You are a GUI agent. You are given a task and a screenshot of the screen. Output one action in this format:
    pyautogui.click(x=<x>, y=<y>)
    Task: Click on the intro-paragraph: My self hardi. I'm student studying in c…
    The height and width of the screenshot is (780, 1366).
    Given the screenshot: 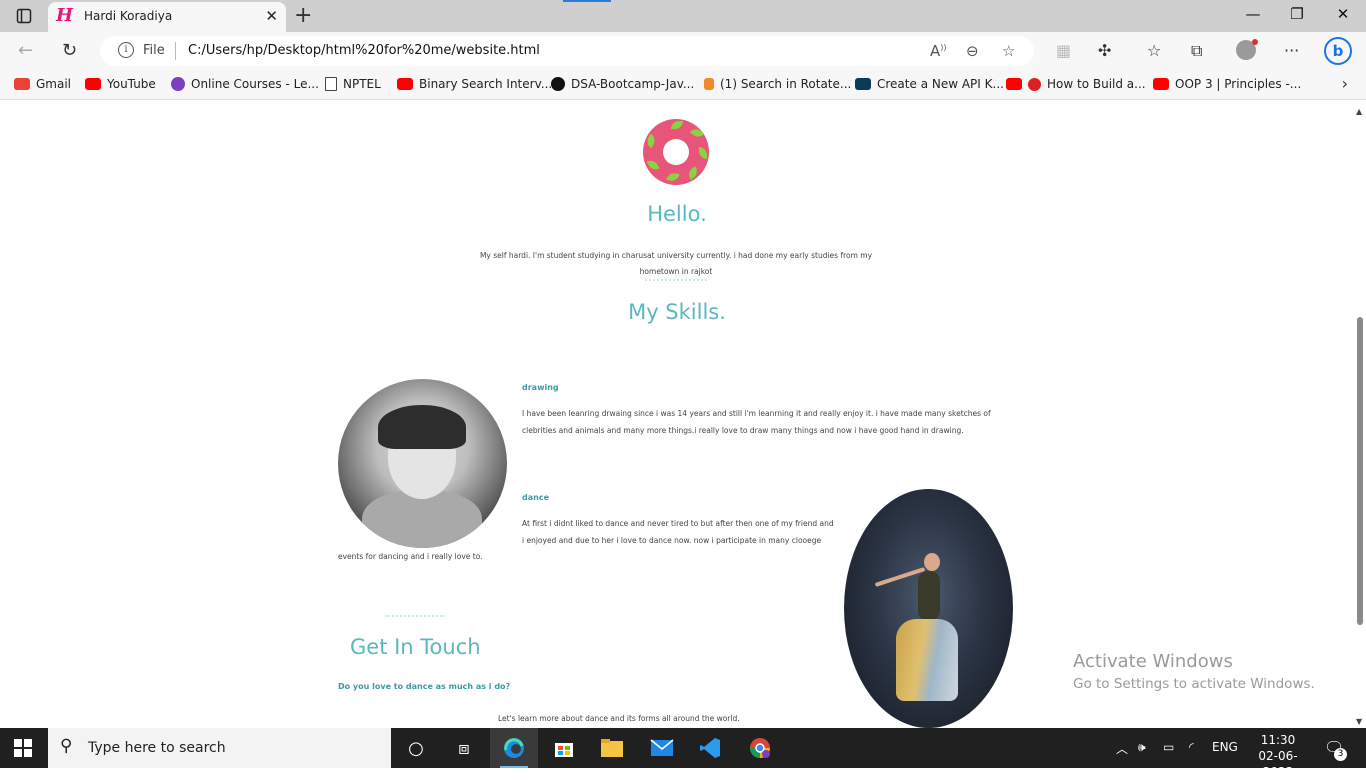 What is the action you would take?
    pyautogui.click(x=676, y=263)
    